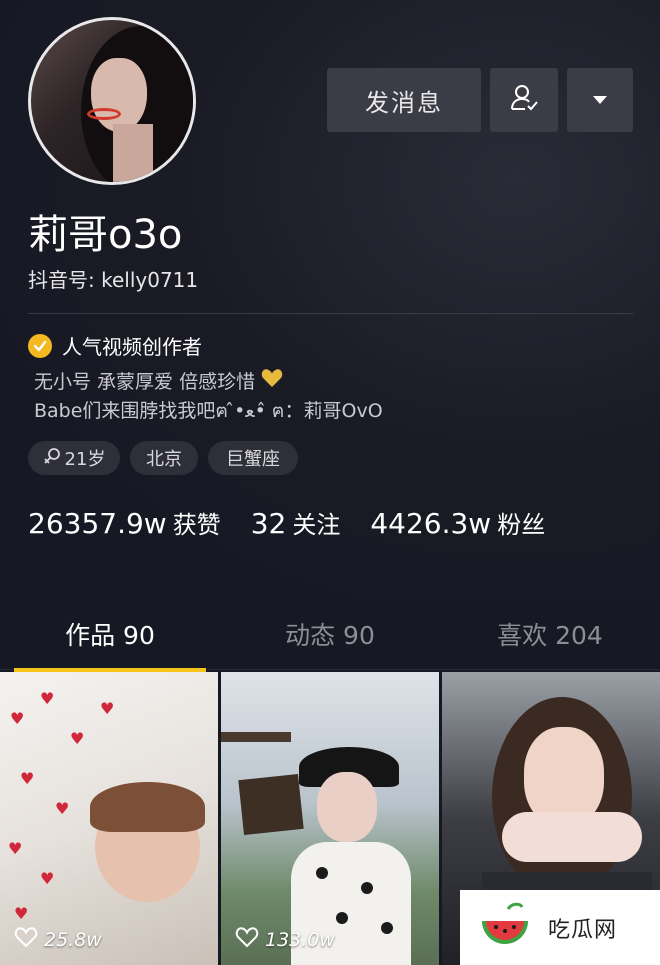 This screenshot has height=965, width=660. I want to click on female-icon, so click(52, 458).